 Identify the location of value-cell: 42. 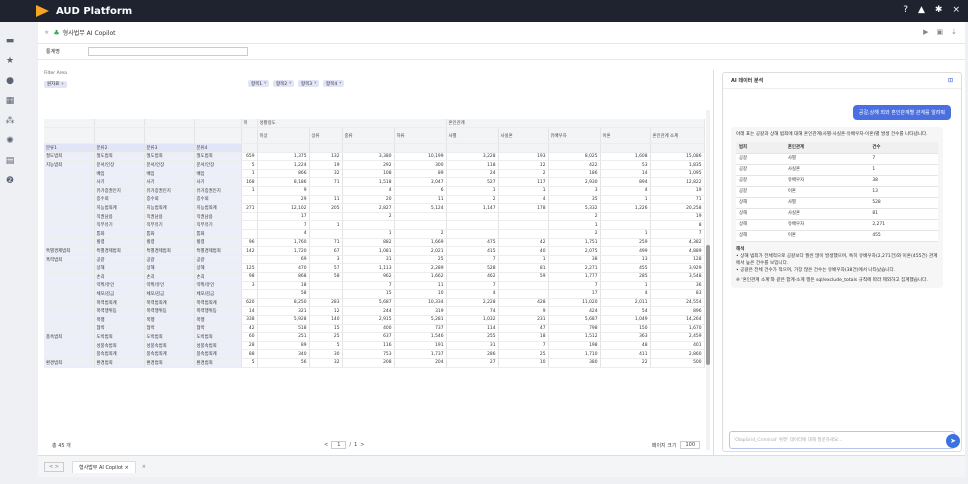
(249, 329).